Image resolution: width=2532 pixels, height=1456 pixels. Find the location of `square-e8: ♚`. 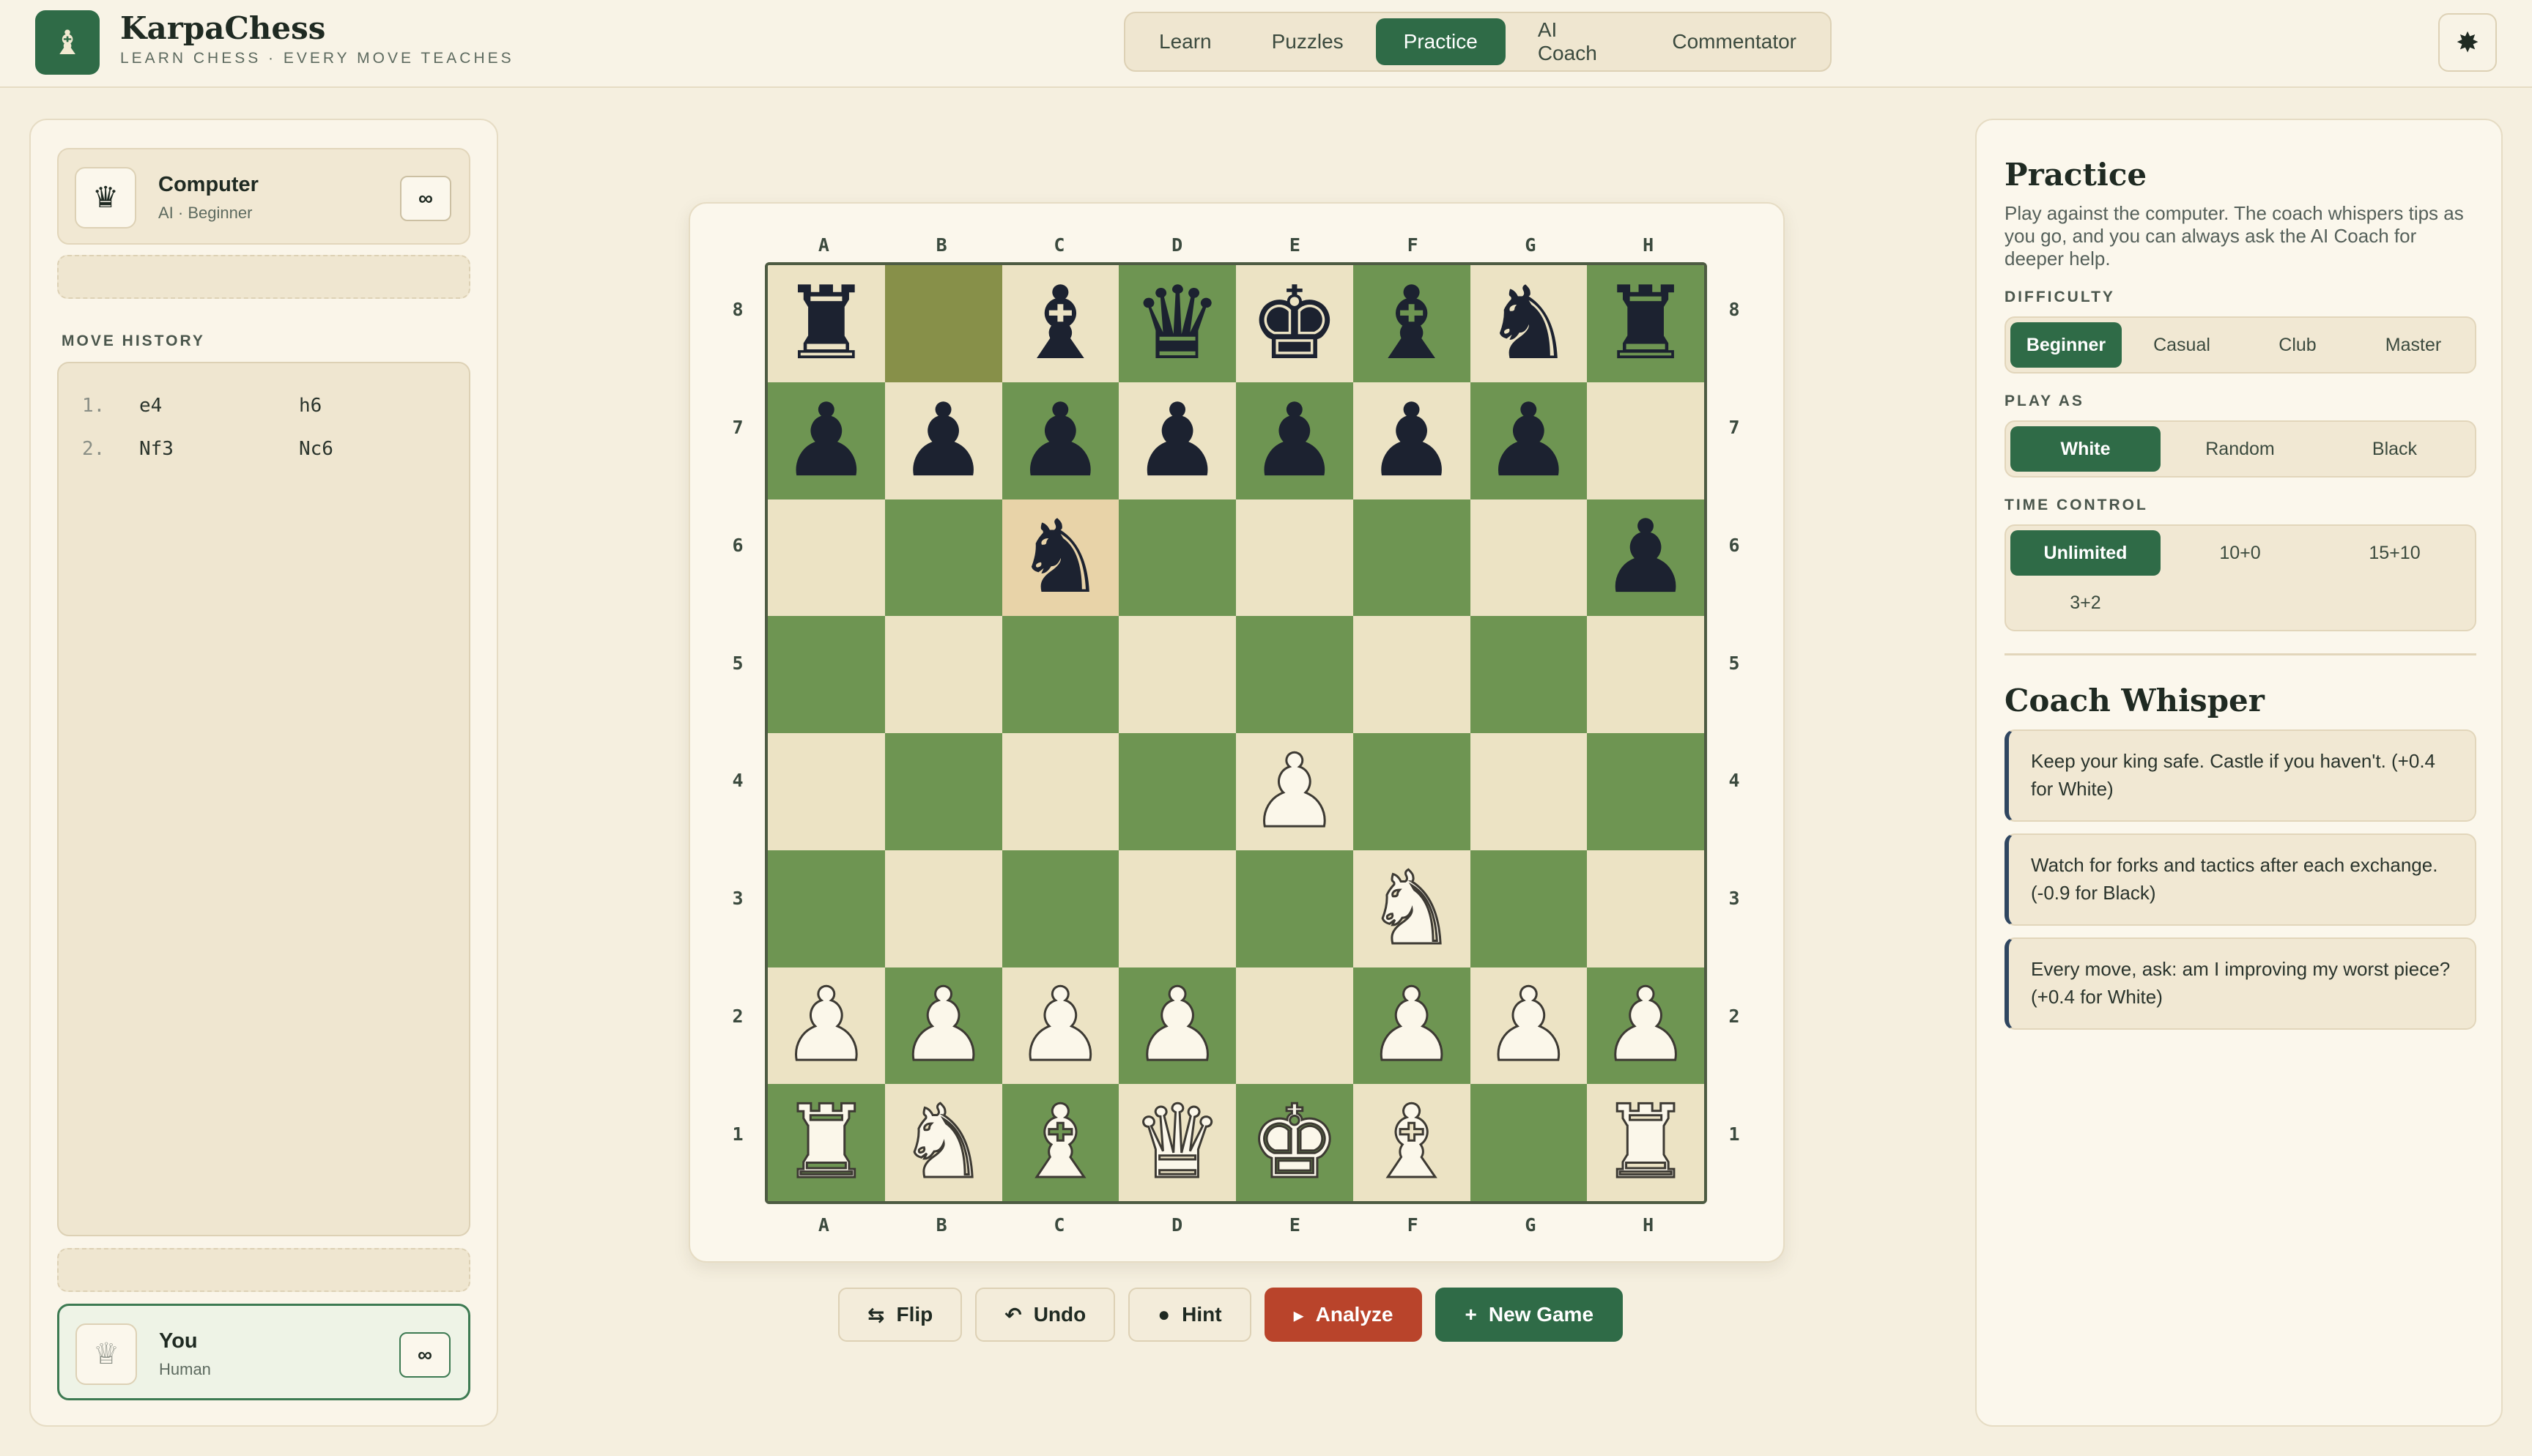

square-e8: ♚ is located at coordinates (1294, 323).